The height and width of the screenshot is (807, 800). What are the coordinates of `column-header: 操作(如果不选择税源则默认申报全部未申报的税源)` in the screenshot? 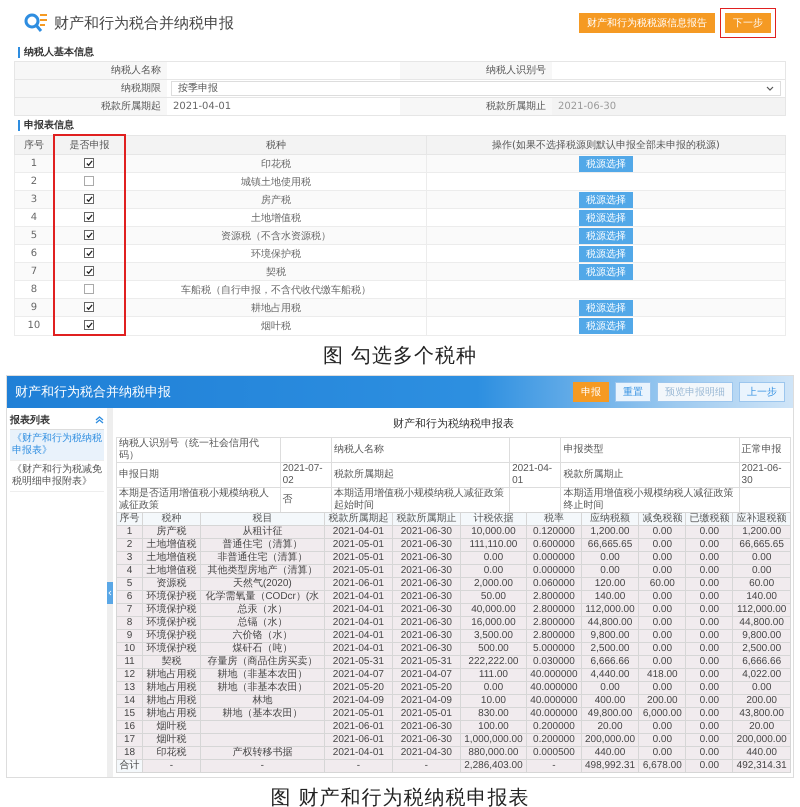 It's located at (606, 144).